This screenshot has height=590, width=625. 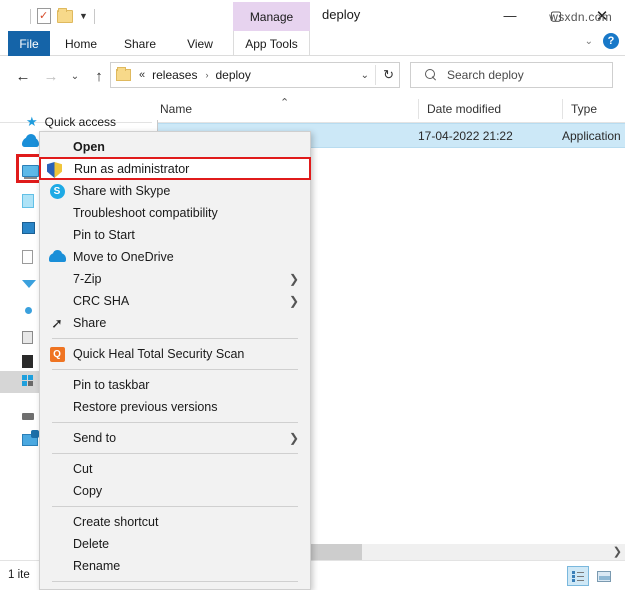 I want to click on ribbon-tab-strip: File Home Share View App Tools, so click(x=312, y=43).